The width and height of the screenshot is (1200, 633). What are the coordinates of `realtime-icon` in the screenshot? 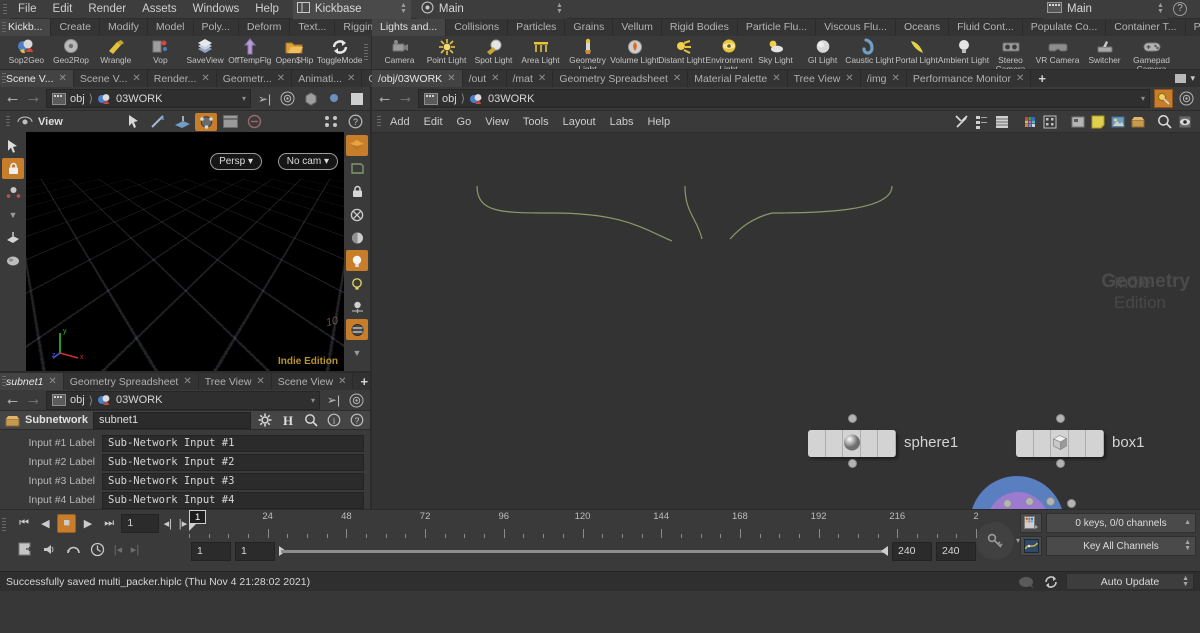 It's located at (97, 549).